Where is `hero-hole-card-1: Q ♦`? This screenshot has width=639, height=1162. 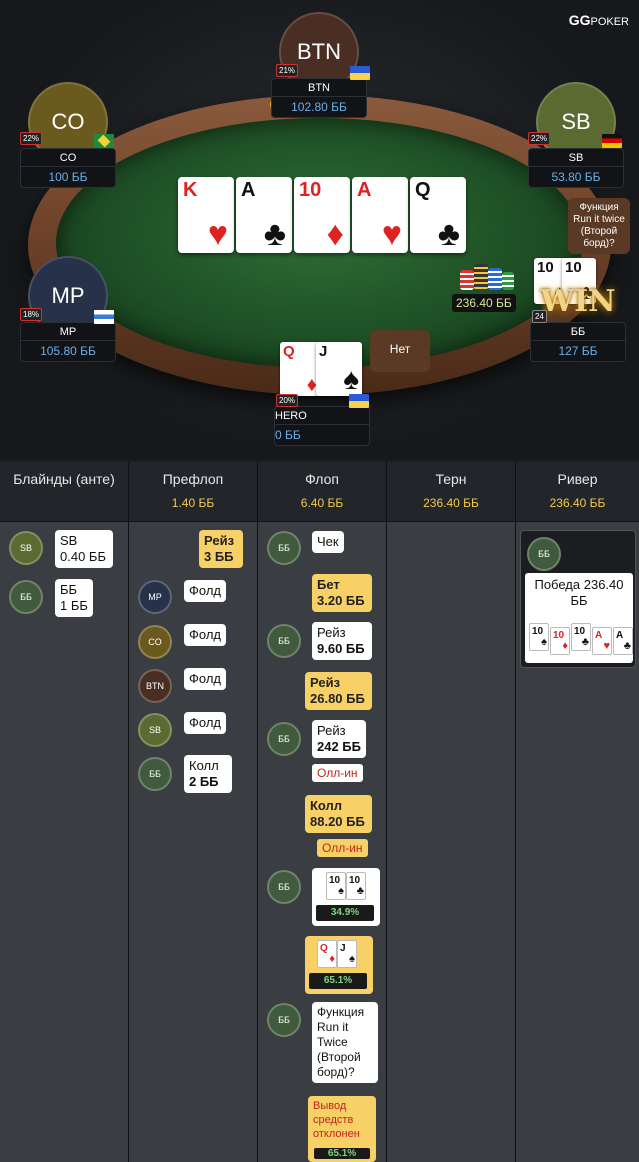
hero-hole-card-1: Q ♦ is located at coordinates (300, 369).